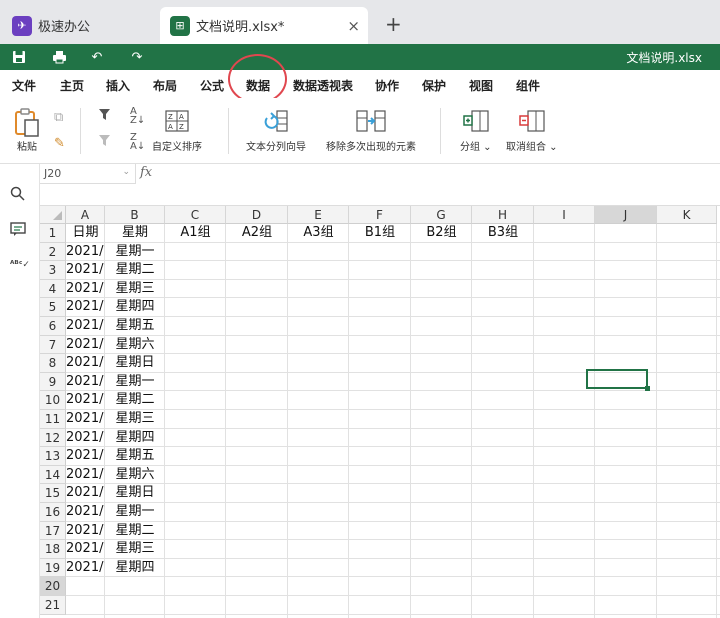  I want to click on table-cell: 2021/10/31, so click(85, 493).